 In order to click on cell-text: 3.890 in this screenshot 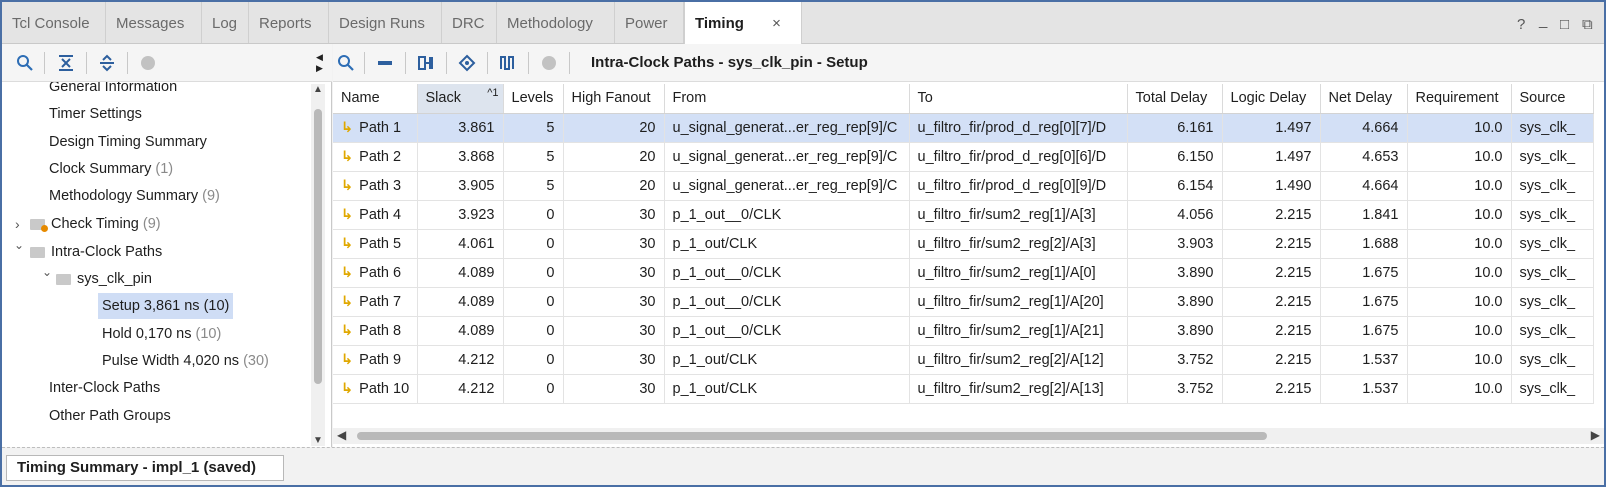, I will do `click(1195, 330)`.